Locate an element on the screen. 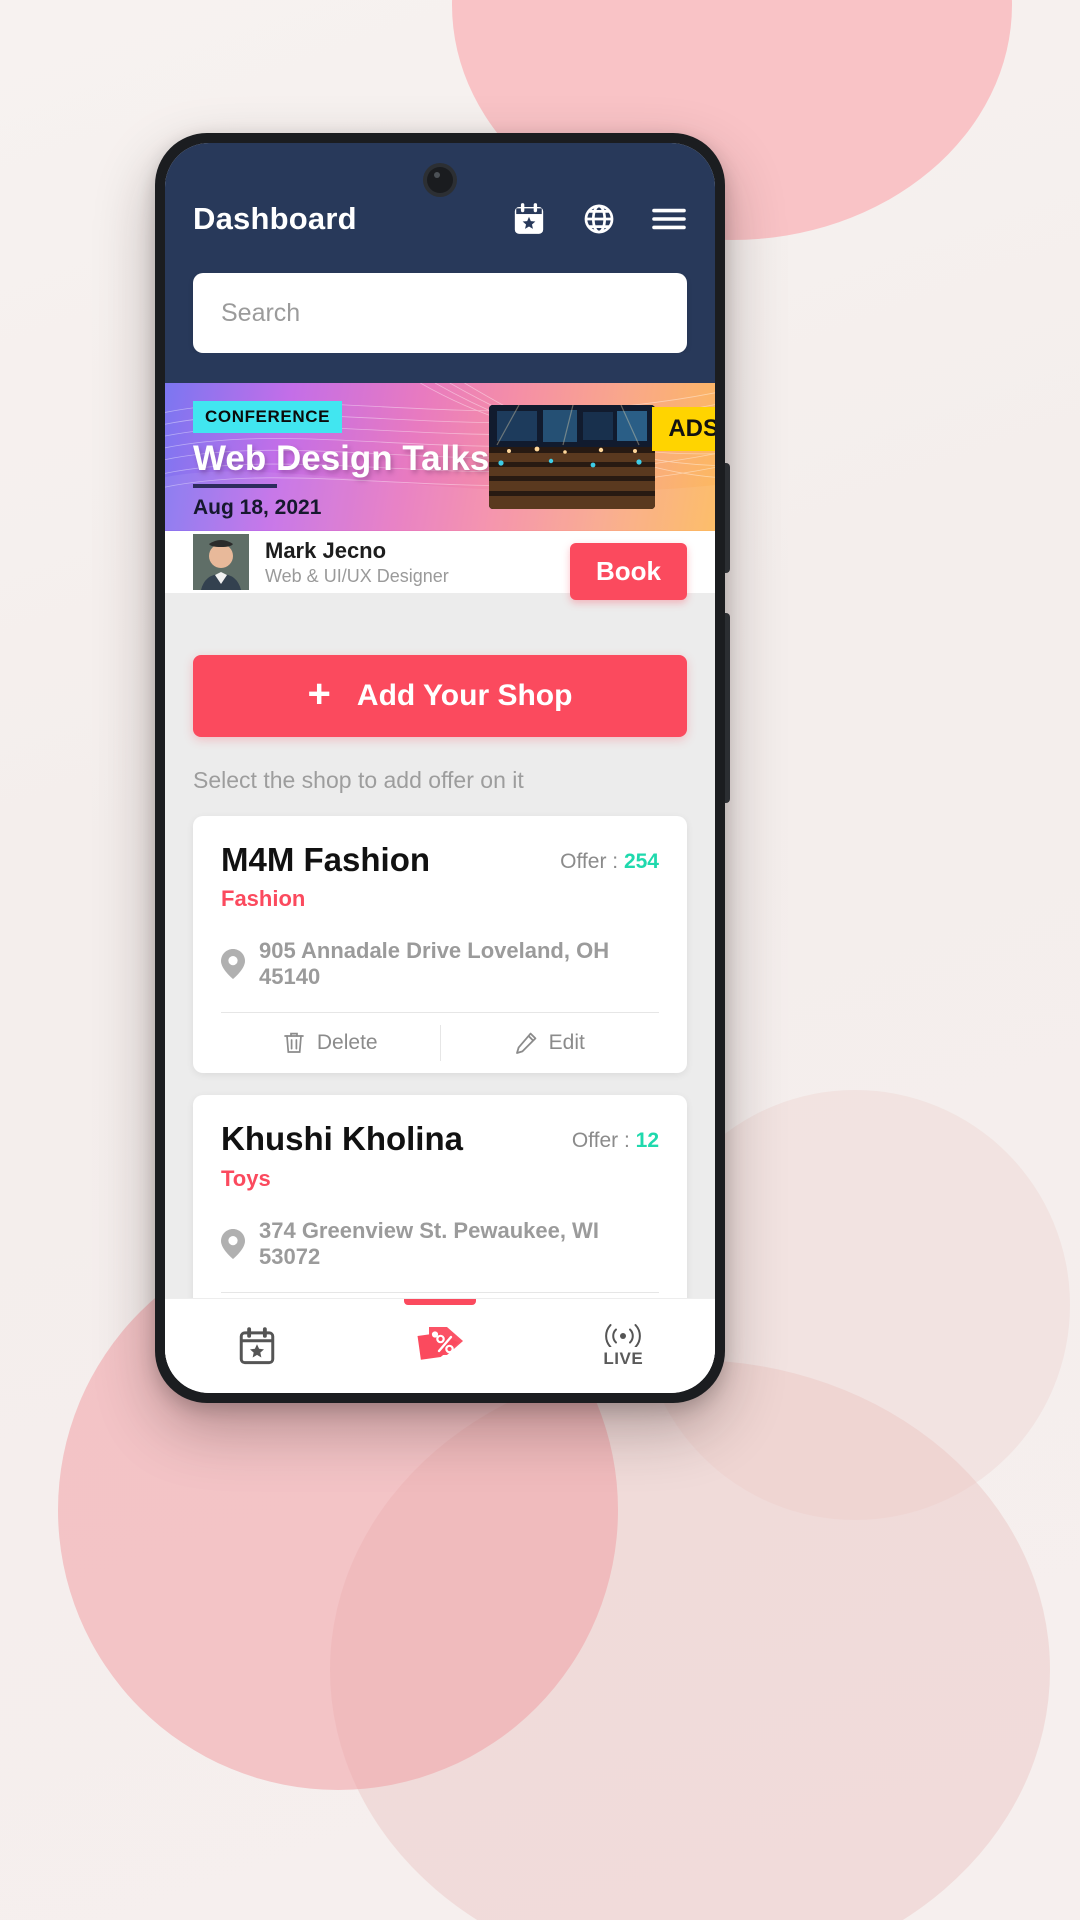  plus-icon: + is located at coordinates (319, 694).